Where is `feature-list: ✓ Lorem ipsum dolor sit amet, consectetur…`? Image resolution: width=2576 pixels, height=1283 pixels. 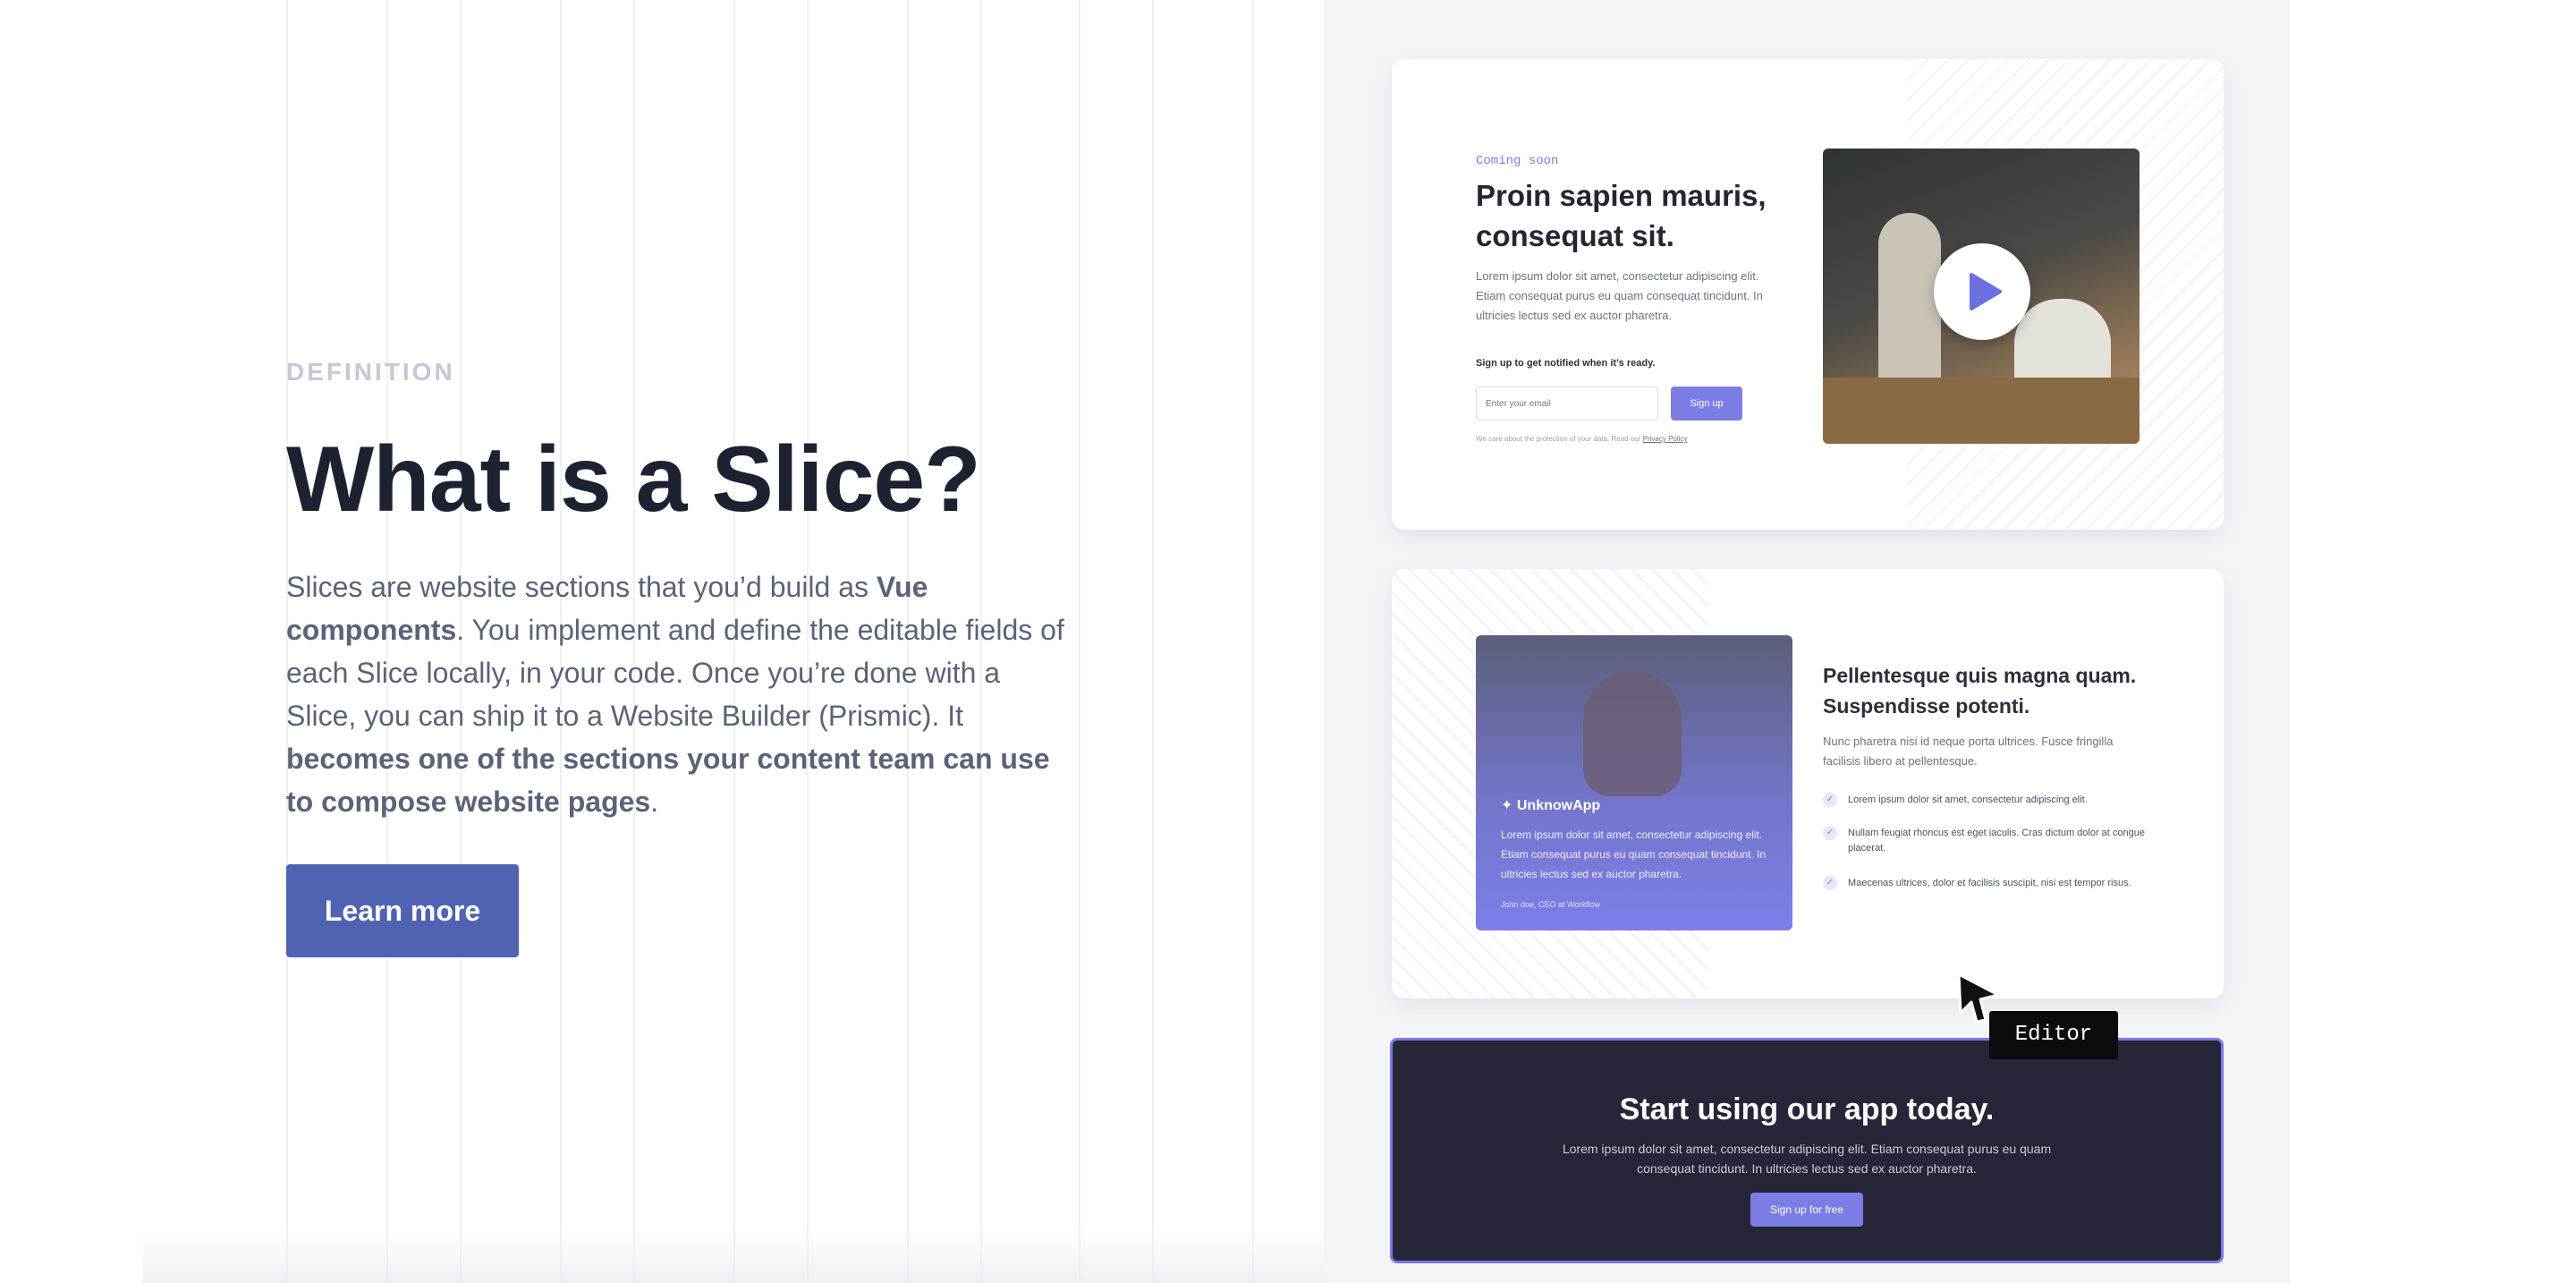 feature-list: ✓ Lorem ipsum dolor sit amet, consectetur… is located at coordinates (1988, 851).